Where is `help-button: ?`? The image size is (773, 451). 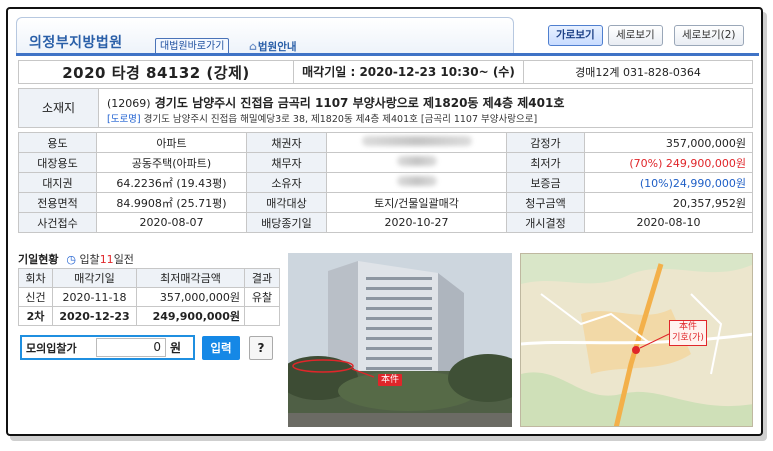 help-button: ? is located at coordinates (261, 348).